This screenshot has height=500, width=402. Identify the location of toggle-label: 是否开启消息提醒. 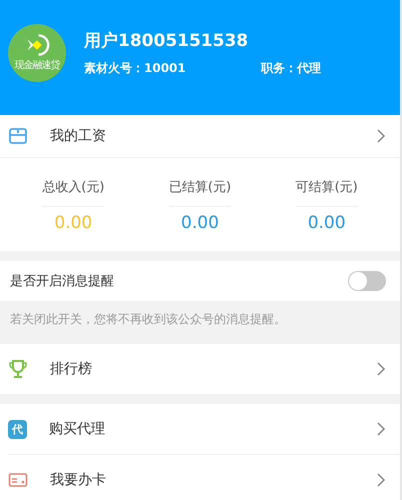
(62, 281).